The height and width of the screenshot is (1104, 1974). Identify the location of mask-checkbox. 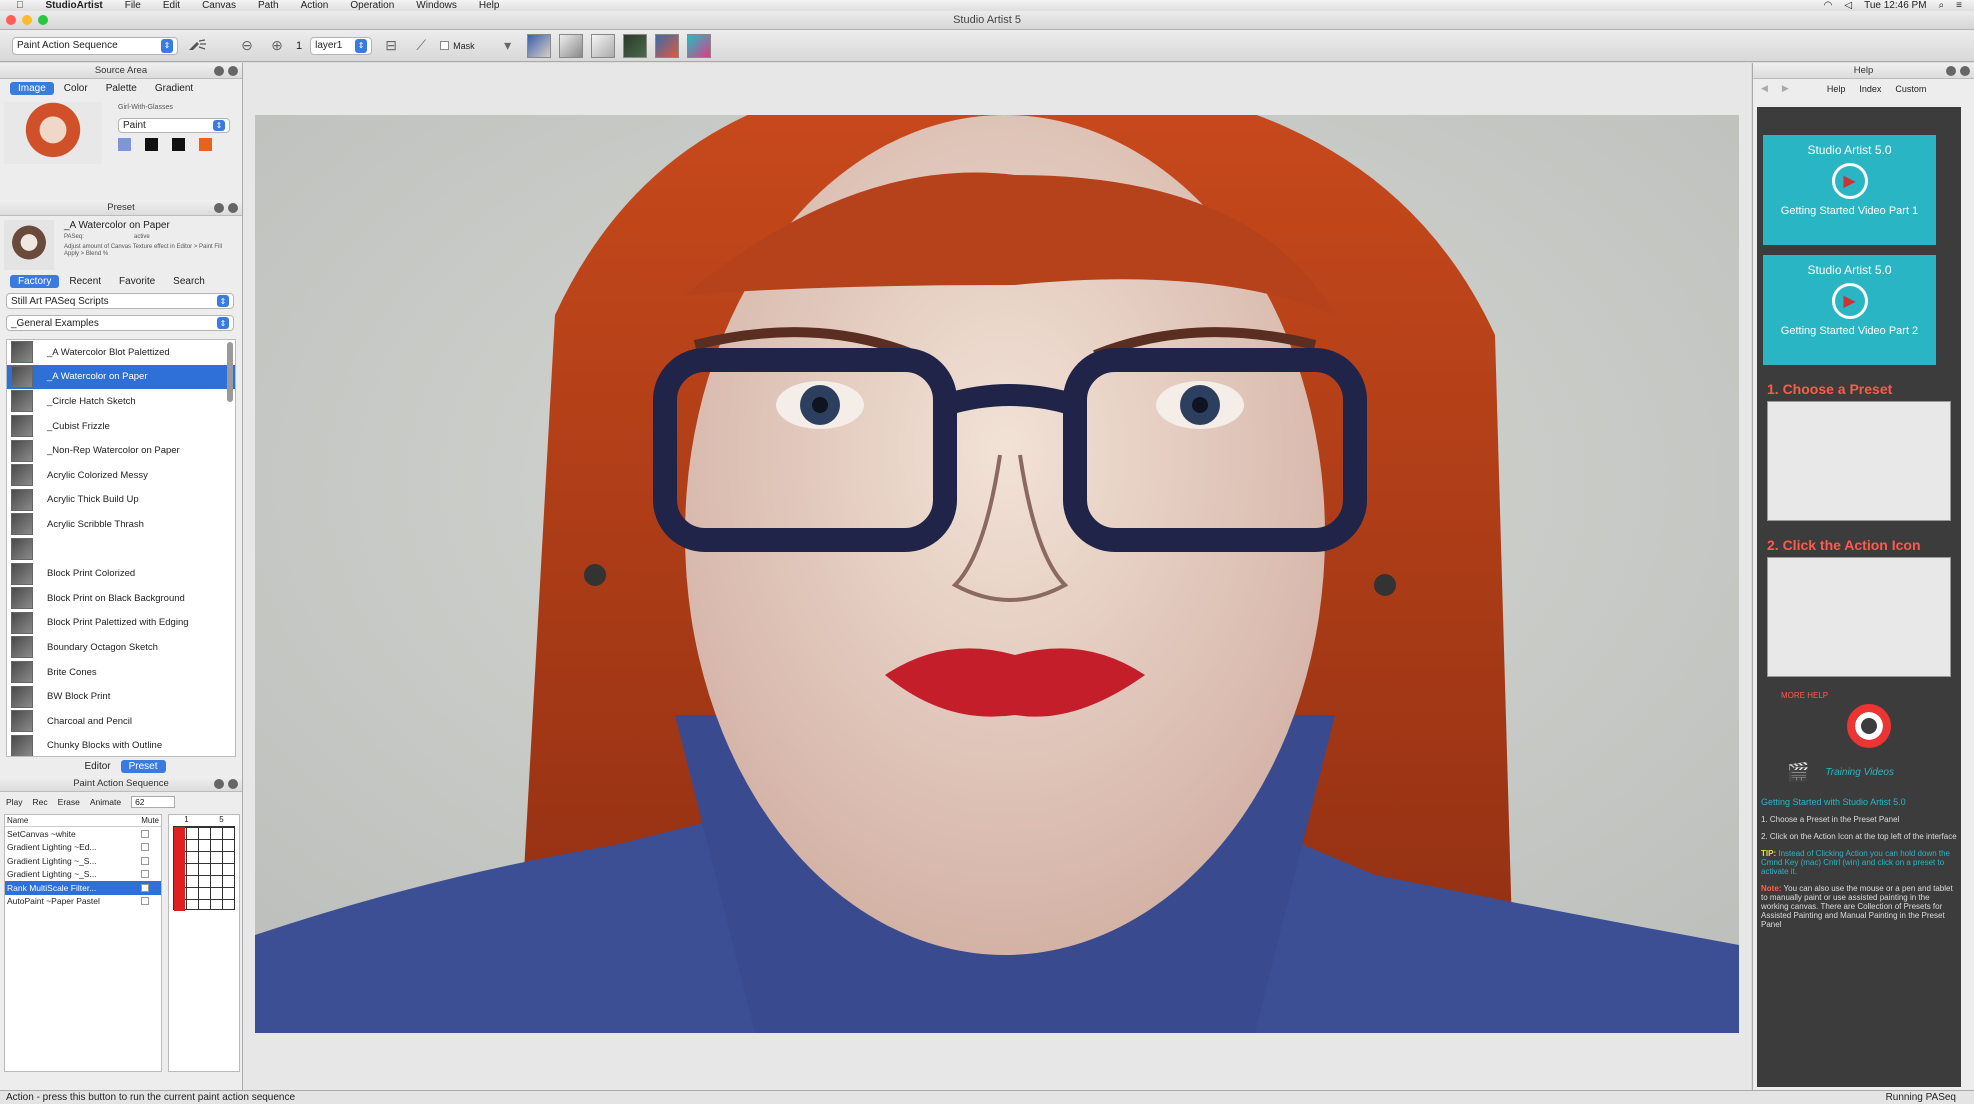
(445, 45).